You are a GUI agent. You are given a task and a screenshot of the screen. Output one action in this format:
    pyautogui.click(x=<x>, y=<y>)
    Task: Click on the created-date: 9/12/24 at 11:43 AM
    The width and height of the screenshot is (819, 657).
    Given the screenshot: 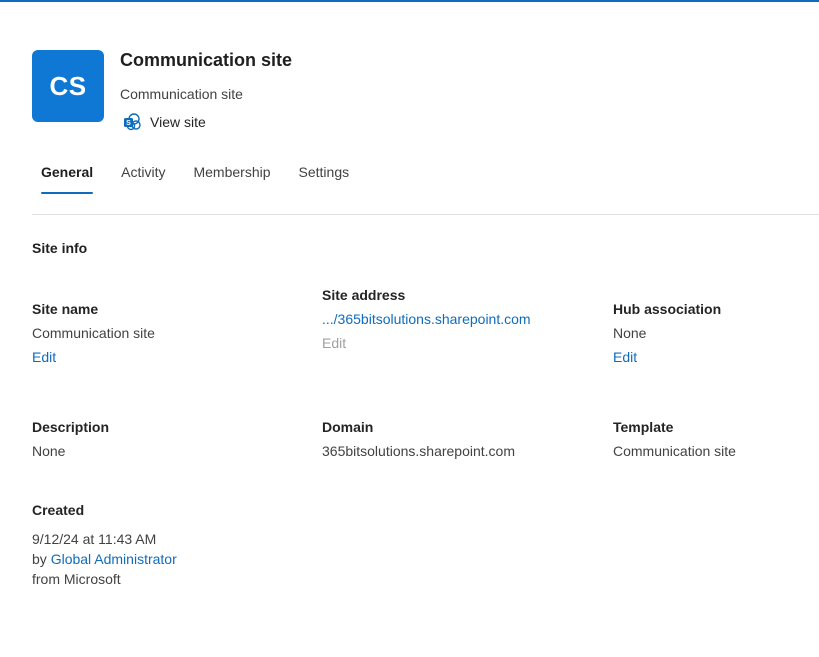 What is the action you would take?
    pyautogui.click(x=94, y=539)
    